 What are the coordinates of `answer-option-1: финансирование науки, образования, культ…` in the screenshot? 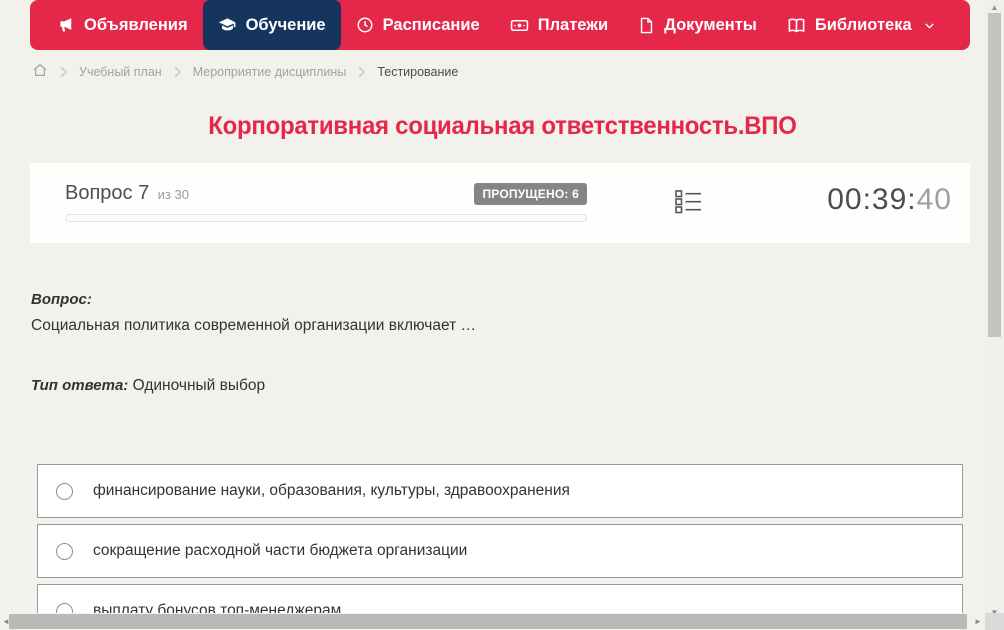 It's located at (500, 491).